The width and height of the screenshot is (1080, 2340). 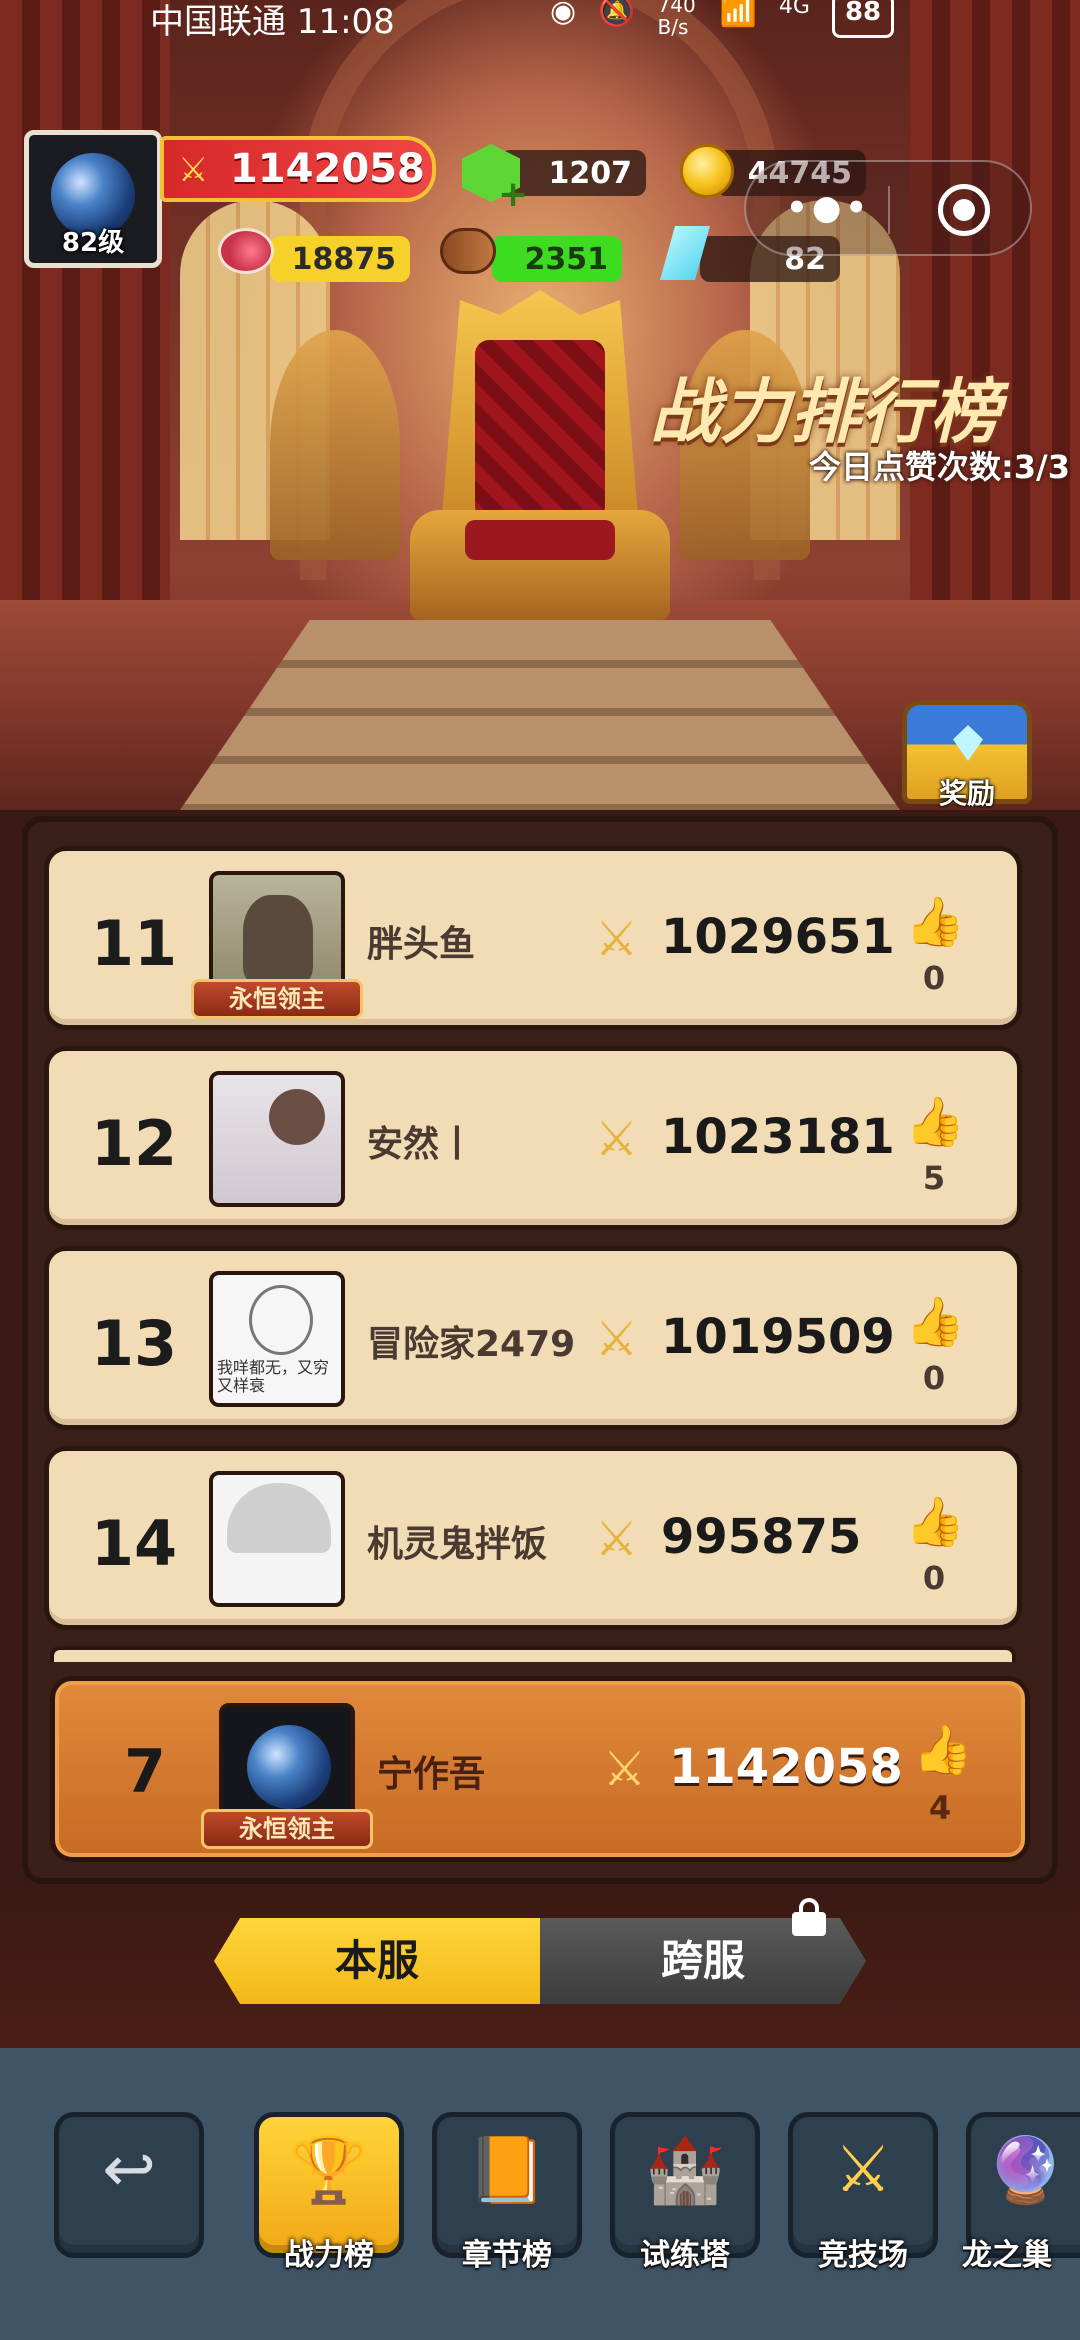 What do you see at coordinates (468, 251) in the screenshot?
I see `wood-log-icon` at bounding box center [468, 251].